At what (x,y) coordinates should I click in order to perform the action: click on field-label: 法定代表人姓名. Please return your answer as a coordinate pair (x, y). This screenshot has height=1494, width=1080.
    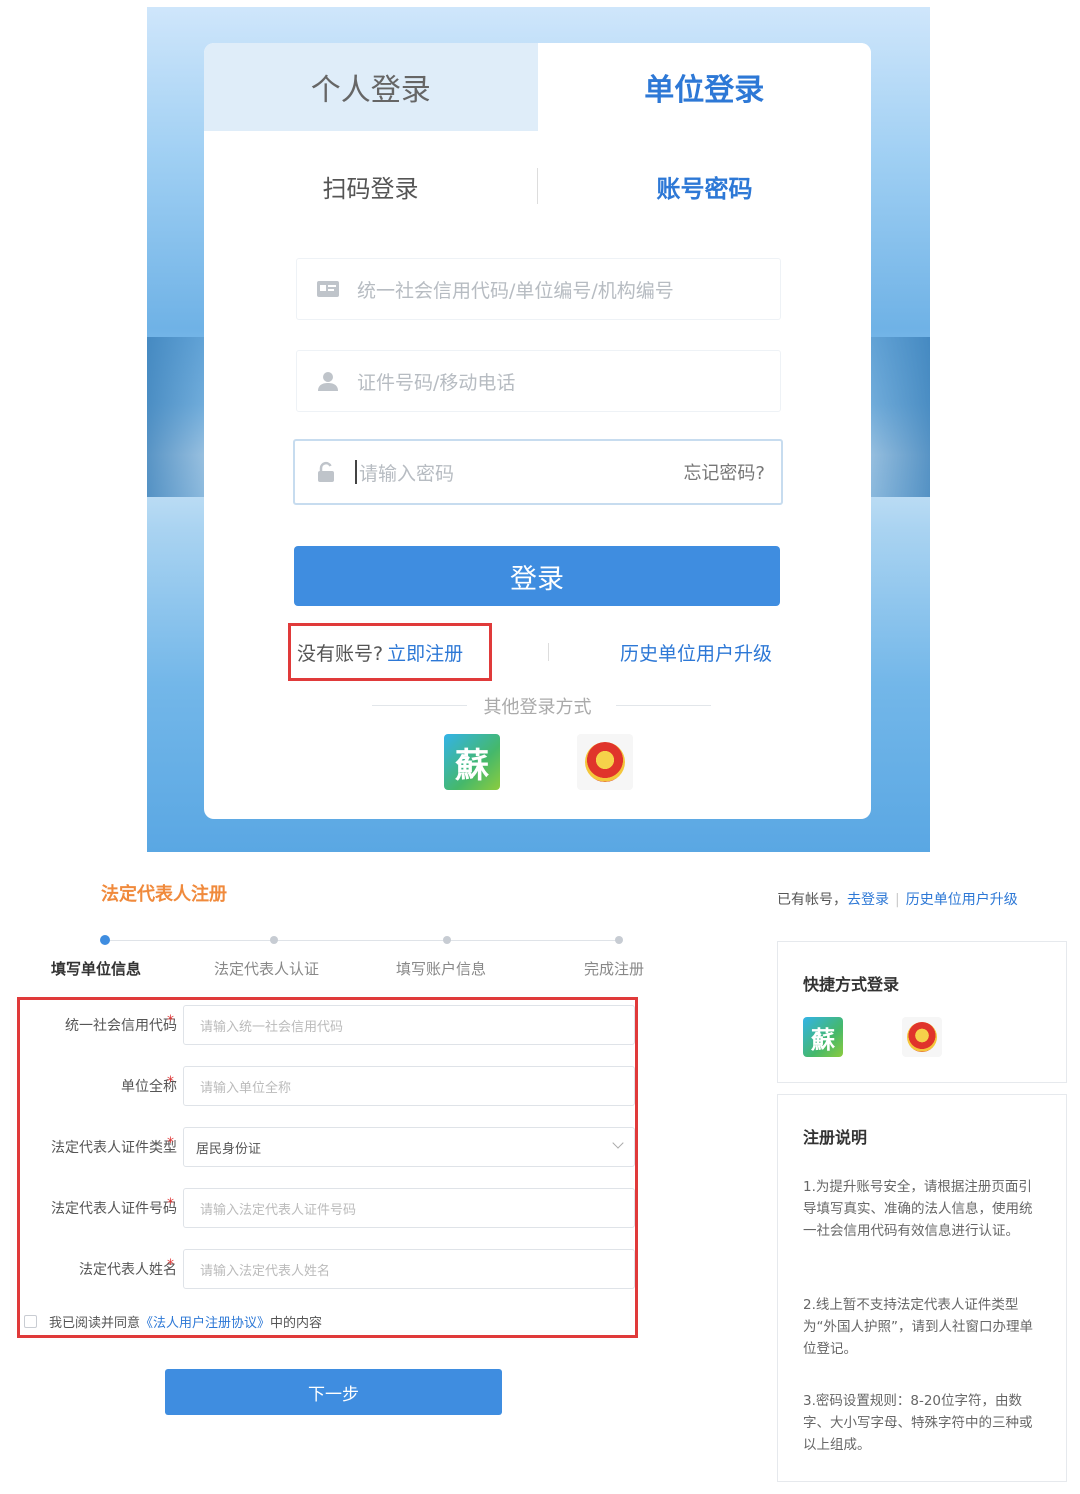
    Looking at the image, I should click on (128, 1270).